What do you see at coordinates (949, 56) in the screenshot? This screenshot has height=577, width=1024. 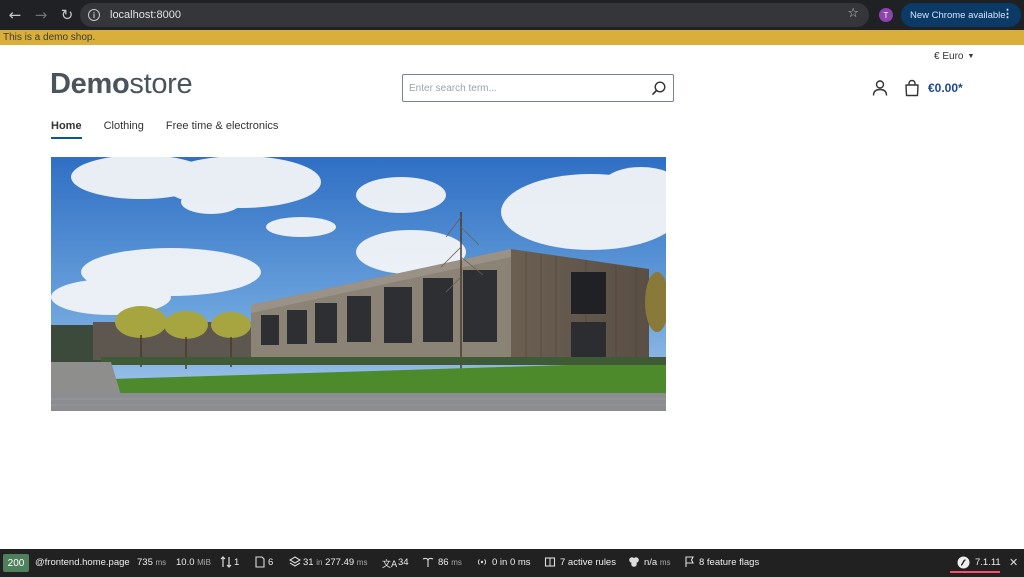 I see `currency-label: € Euro` at bounding box center [949, 56].